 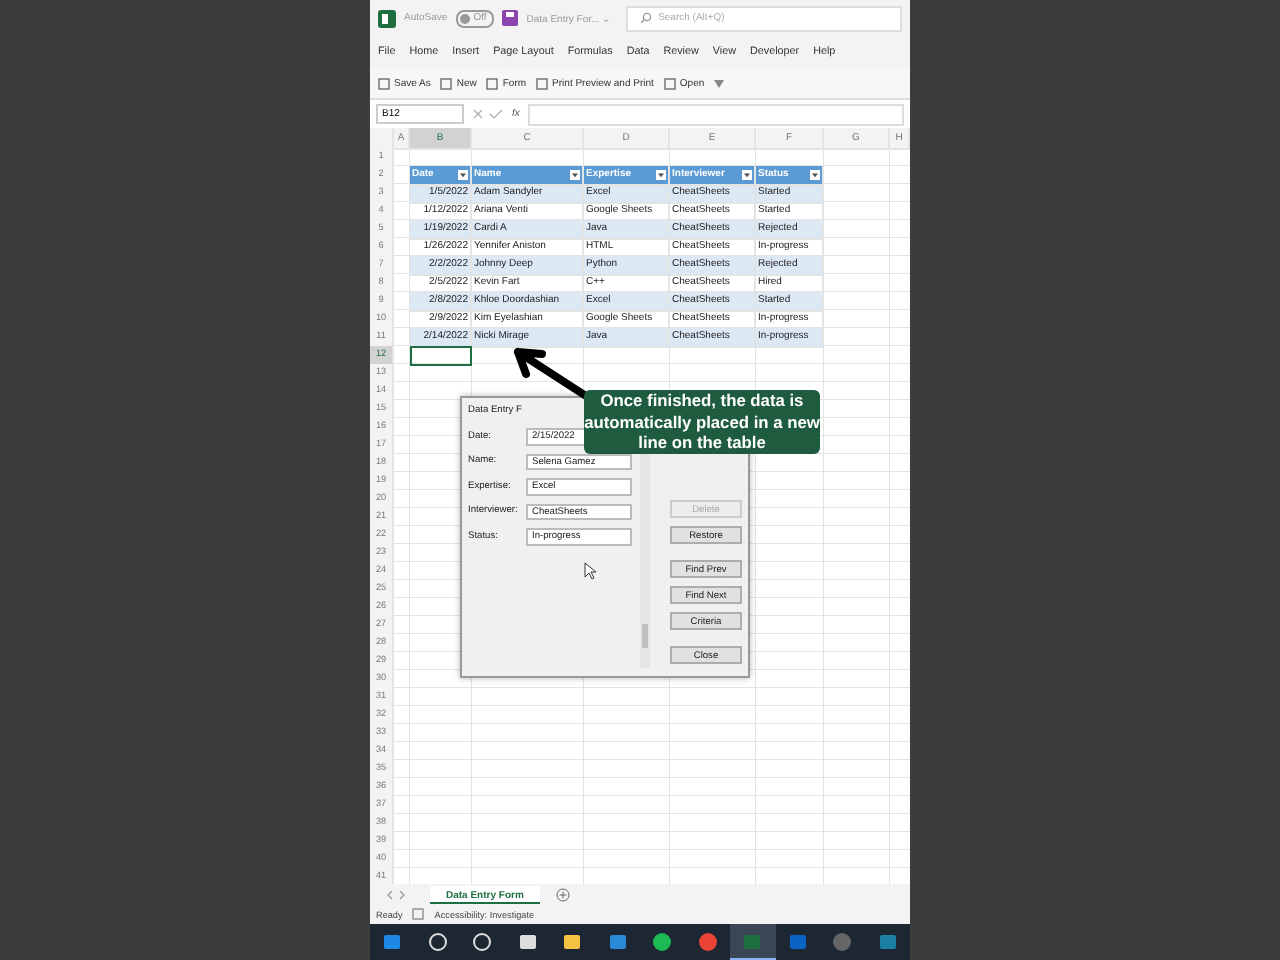 I want to click on formula-input, so click(x=715, y=114).